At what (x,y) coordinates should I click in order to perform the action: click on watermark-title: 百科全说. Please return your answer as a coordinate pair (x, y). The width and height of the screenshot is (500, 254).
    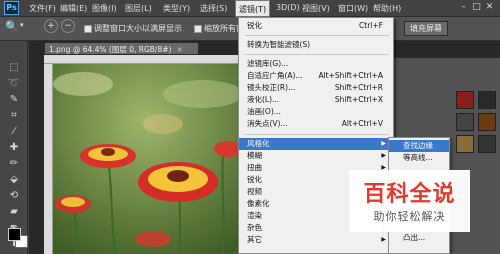
    Looking at the image, I should click on (409, 194).